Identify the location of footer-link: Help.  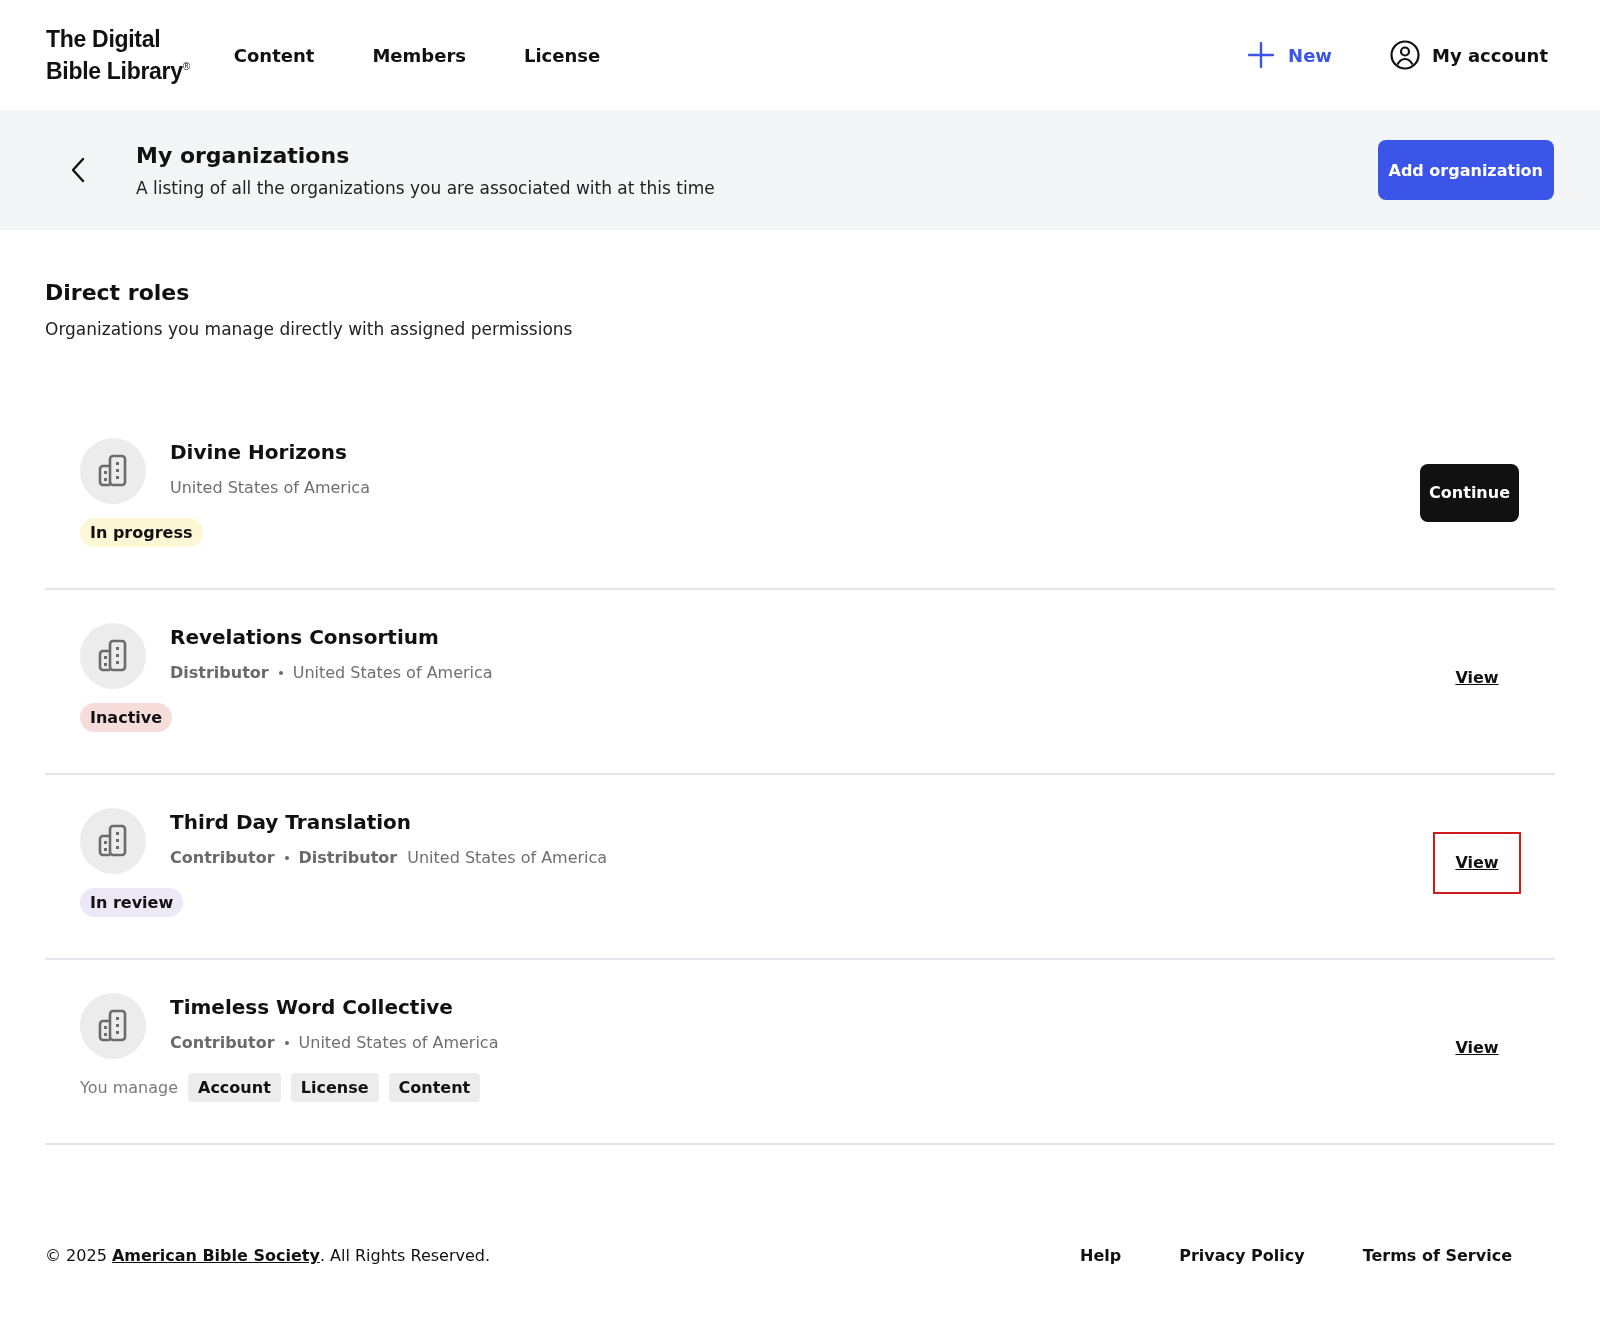
(1101, 1255).